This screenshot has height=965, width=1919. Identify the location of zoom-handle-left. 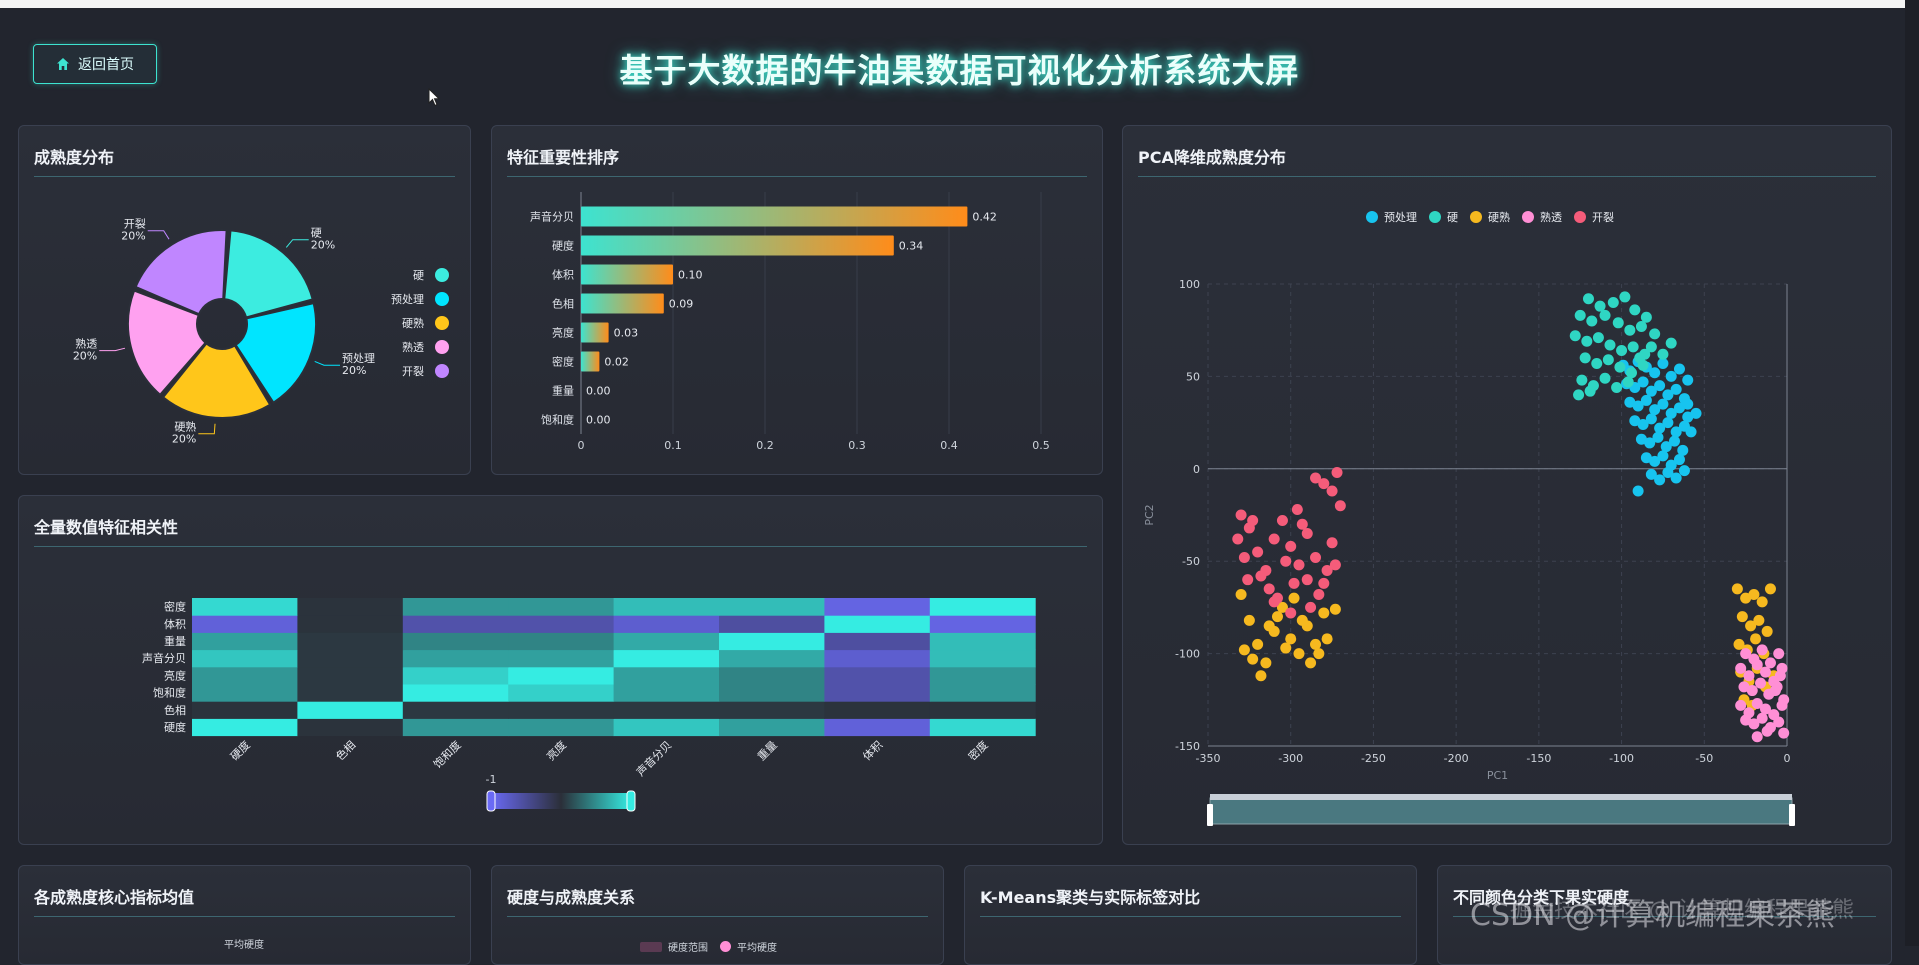
(1210, 815).